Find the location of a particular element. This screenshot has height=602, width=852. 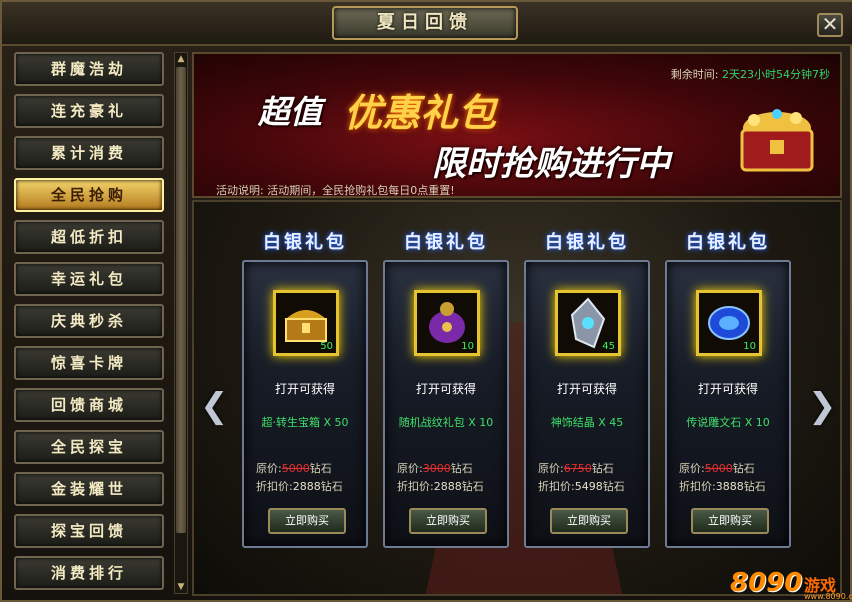

sidebar-item-label: 幸运礼包 is located at coordinates (88, 279).